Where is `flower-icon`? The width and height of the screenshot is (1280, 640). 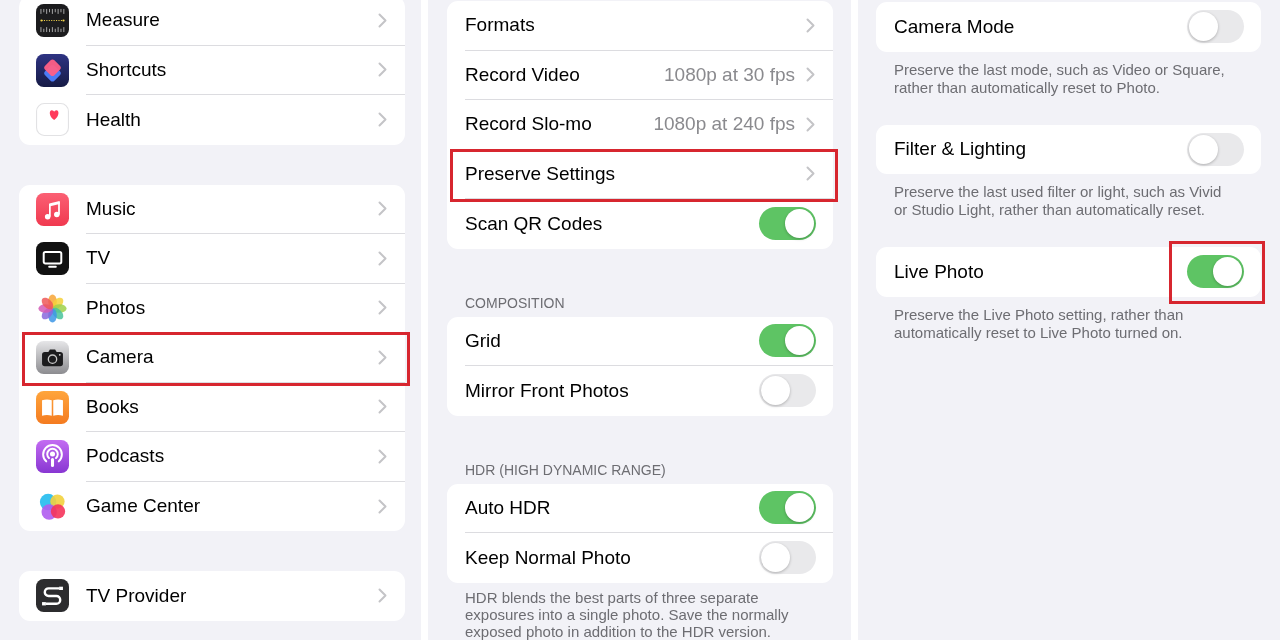
flower-icon is located at coordinates (52, 308).